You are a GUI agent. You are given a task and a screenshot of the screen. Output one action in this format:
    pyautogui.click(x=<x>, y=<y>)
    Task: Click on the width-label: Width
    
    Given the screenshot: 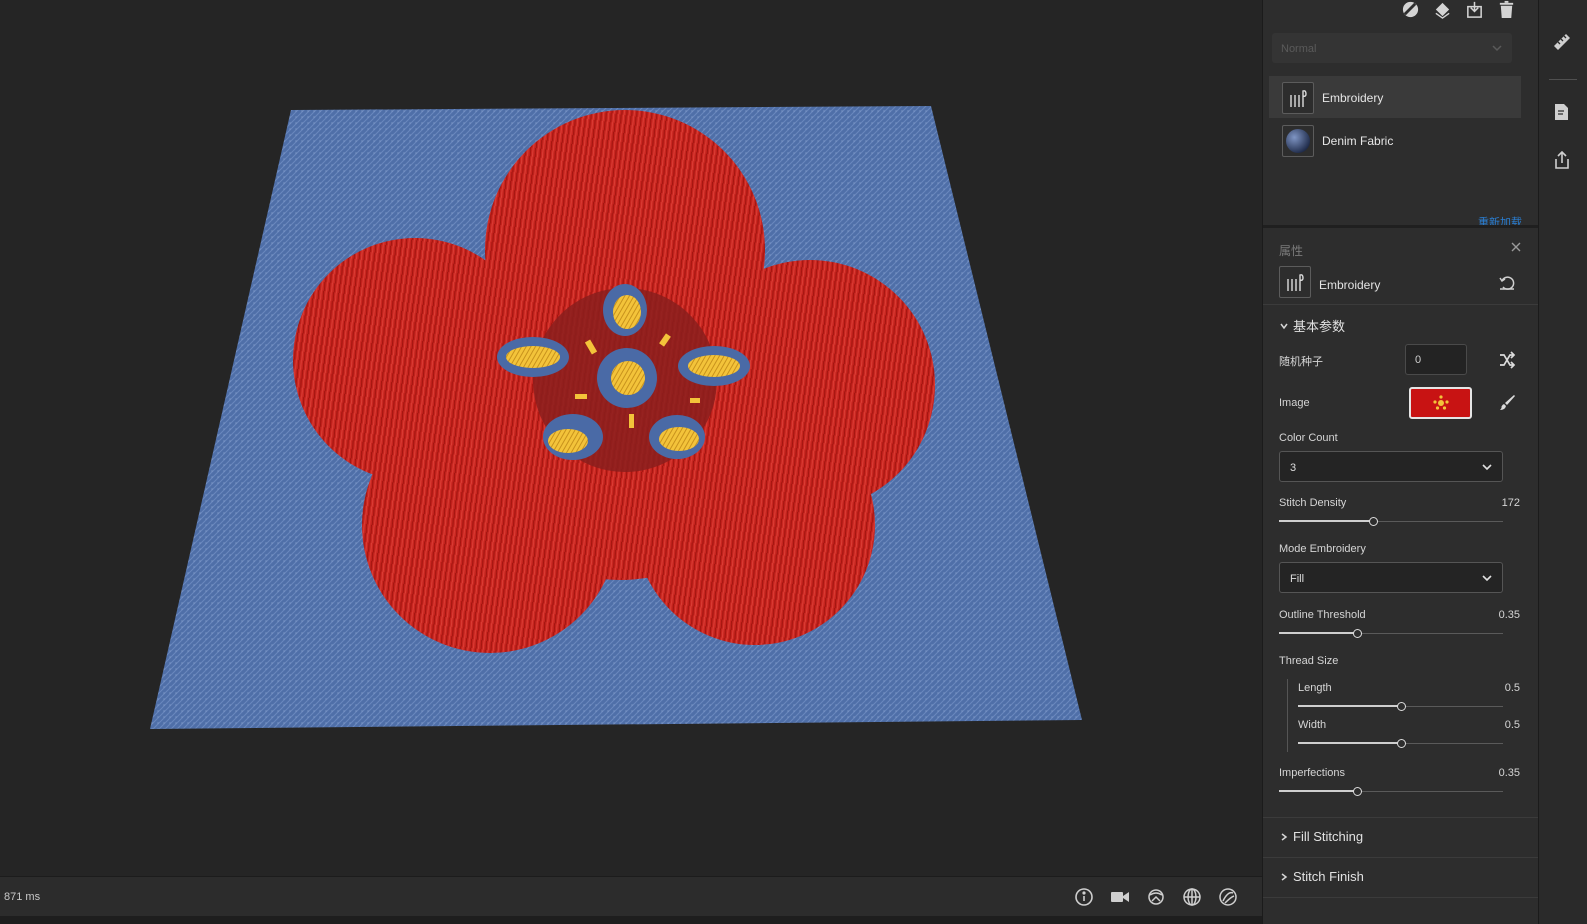 What is the action you would take?
    pyautogui.click(x=1312, y=725)
    